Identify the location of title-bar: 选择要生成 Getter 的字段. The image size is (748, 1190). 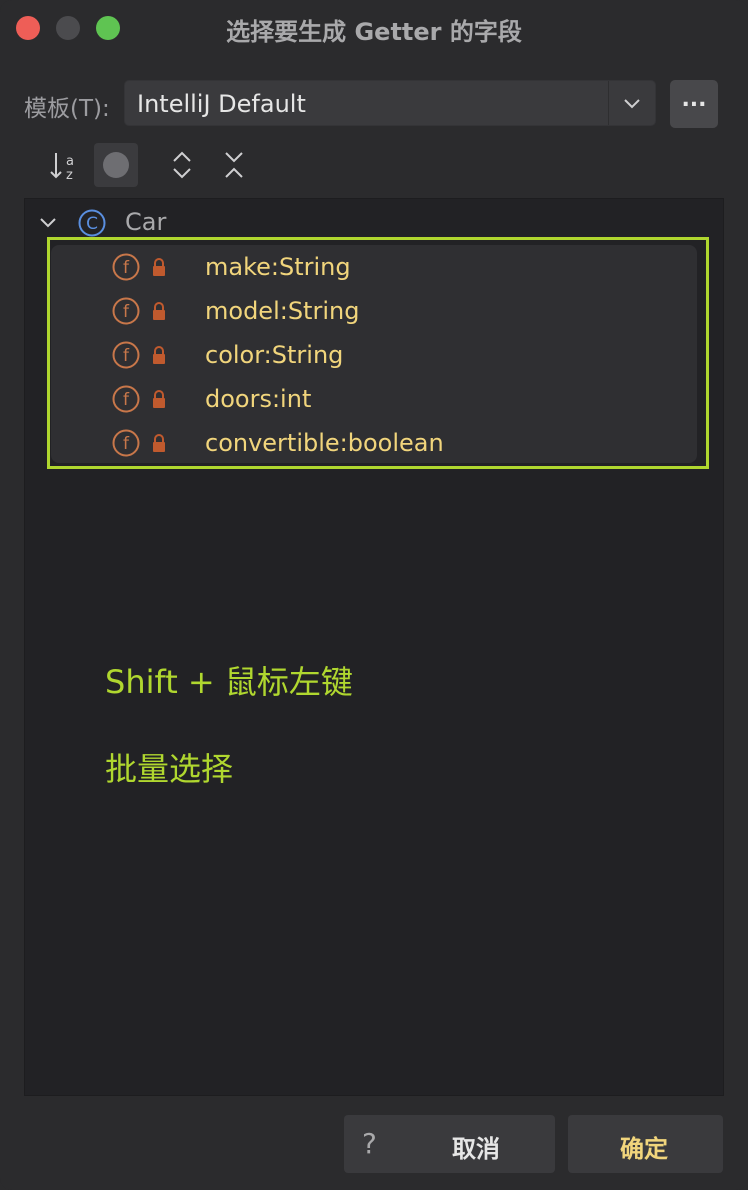
(374, 28).